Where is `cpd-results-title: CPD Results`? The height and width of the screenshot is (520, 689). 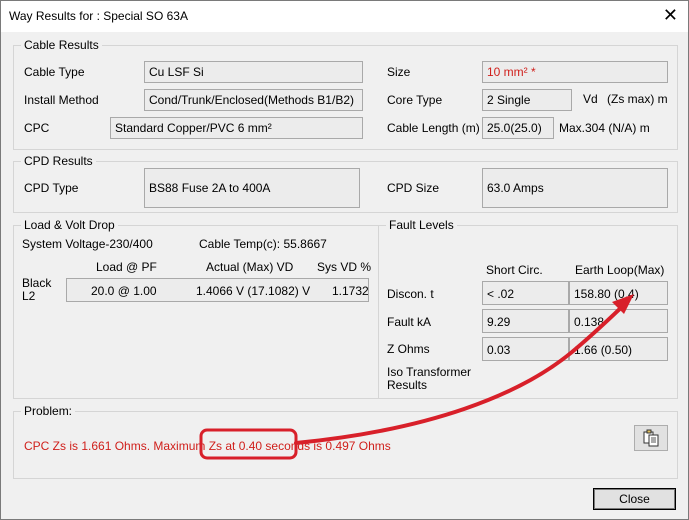
cpd-results-title: CPD Results is located at coordinates (58, 161).